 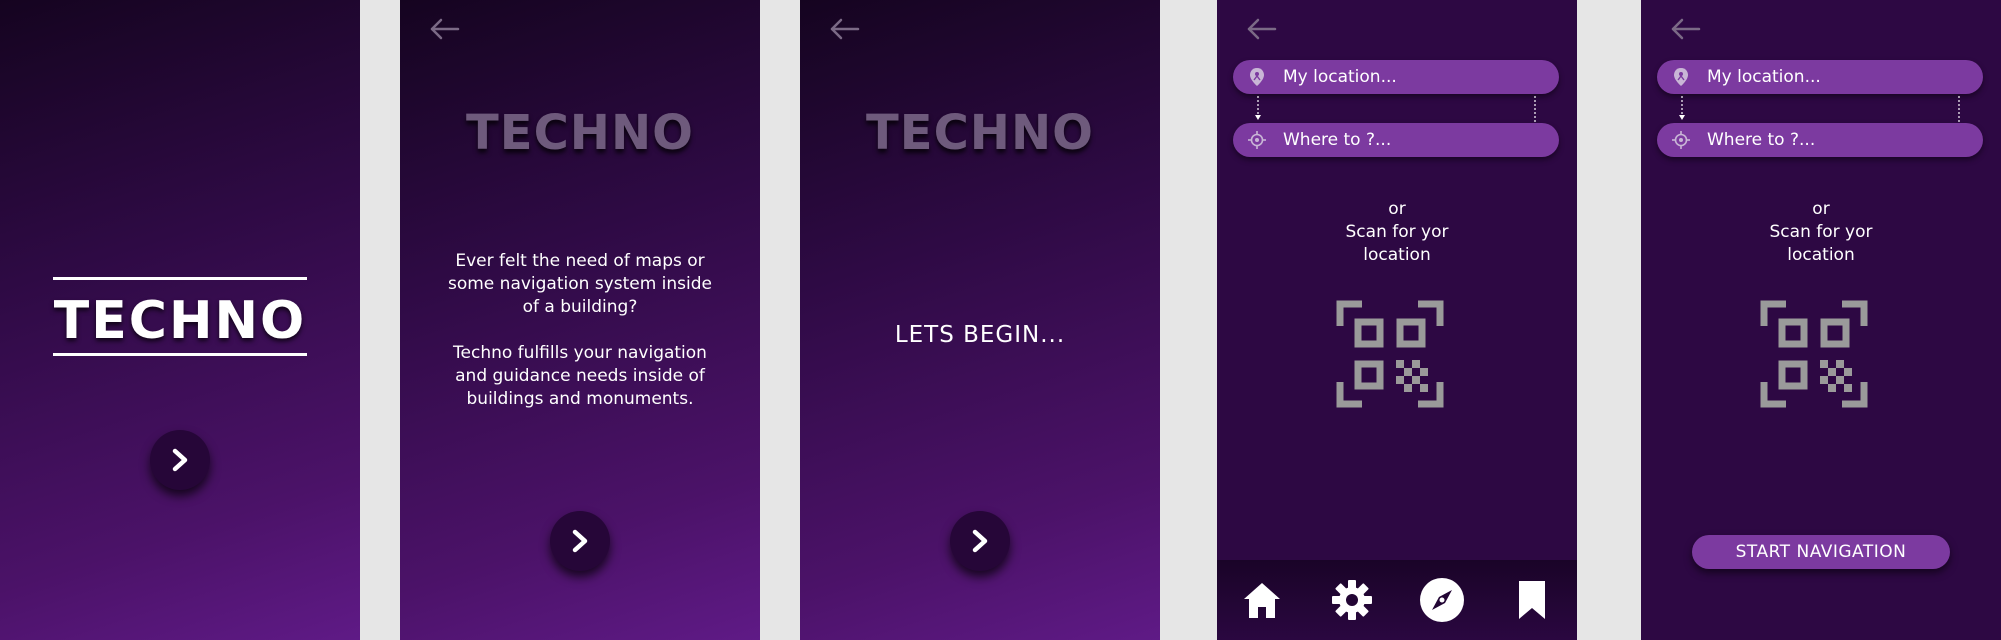 What do you see at coordinates (180, 354) in the screenshot?
I see `title-bottom-rule` at bounding box center [180, 354].